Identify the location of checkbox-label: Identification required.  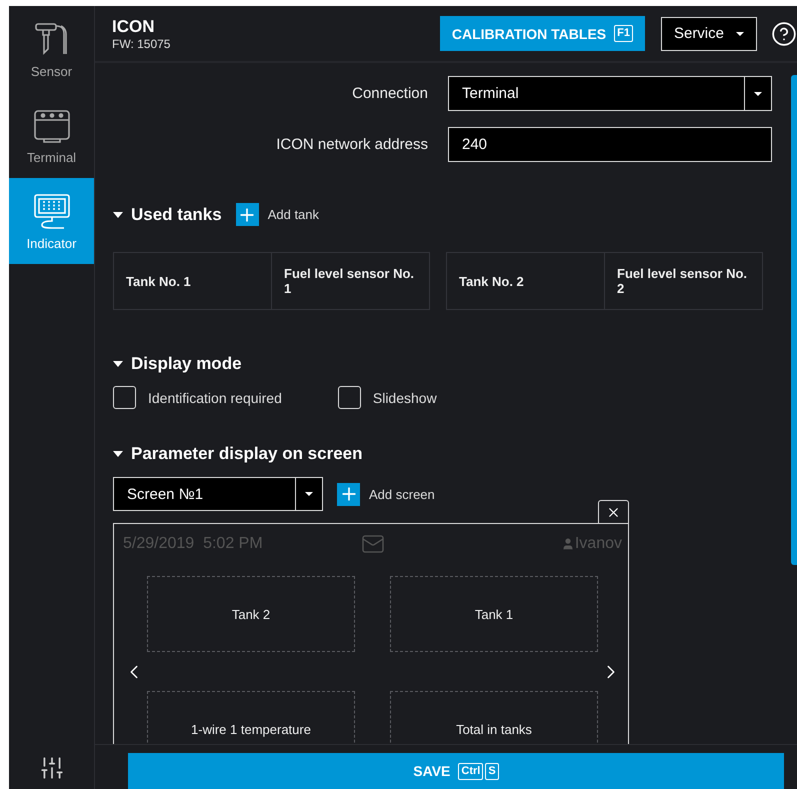
(215, 398).